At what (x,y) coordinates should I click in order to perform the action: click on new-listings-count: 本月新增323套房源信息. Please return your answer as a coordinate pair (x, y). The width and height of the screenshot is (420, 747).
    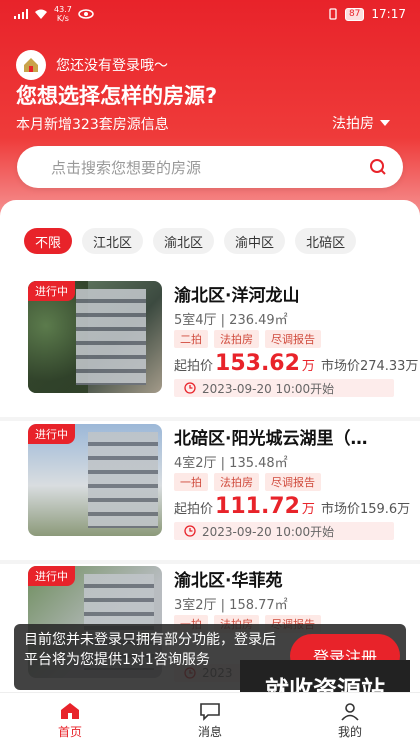
    Looking at the image, I should click on (92, 125).